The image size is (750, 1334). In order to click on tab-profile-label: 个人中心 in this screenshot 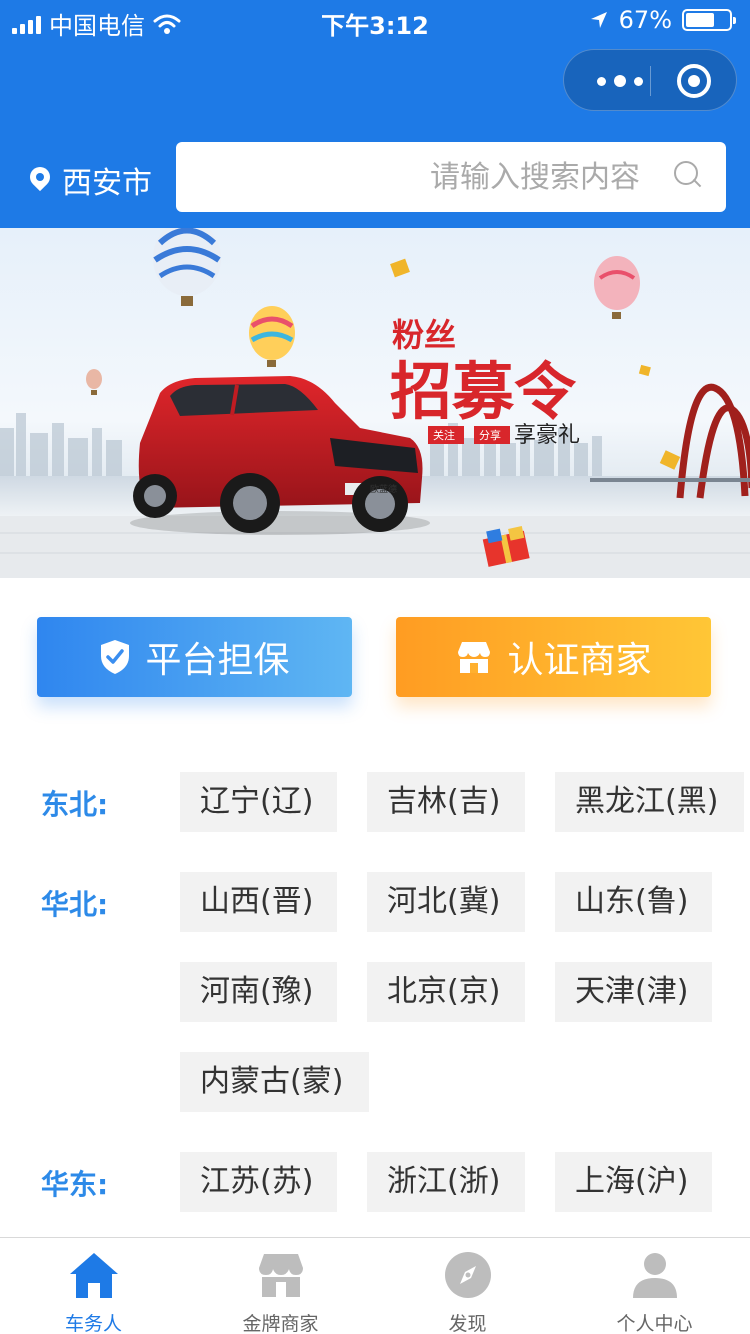, I will do `click(654, 1323)`.